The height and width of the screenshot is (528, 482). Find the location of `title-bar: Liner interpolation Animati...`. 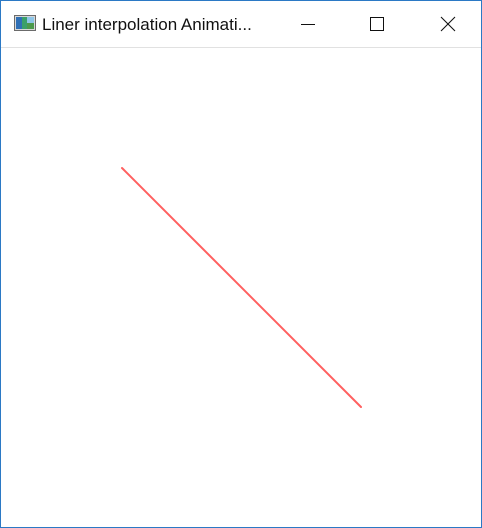

title-bar: Liner interpolation Animati... is located at coordinates (241, 24).